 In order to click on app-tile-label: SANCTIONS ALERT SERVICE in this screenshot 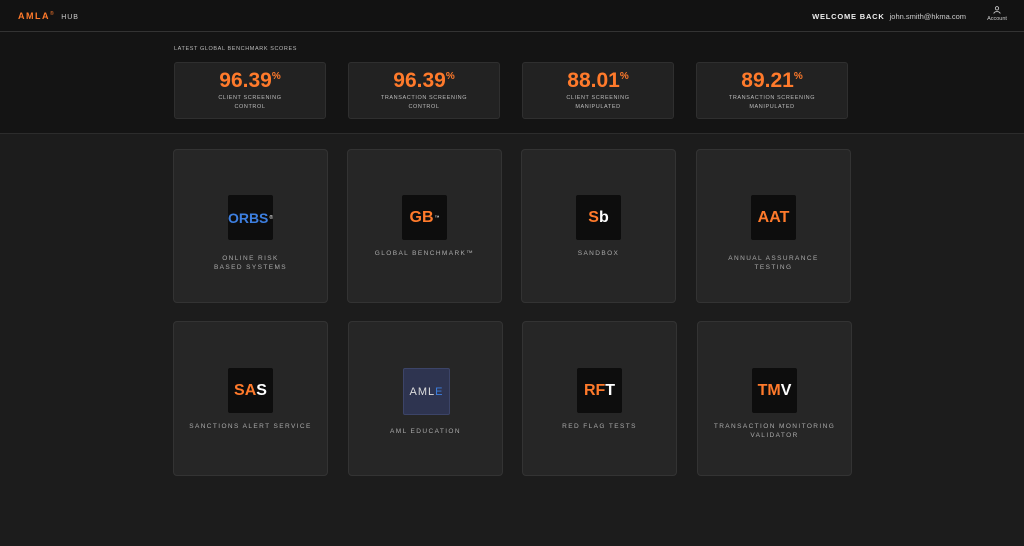, I will do `click(250, 426)`.